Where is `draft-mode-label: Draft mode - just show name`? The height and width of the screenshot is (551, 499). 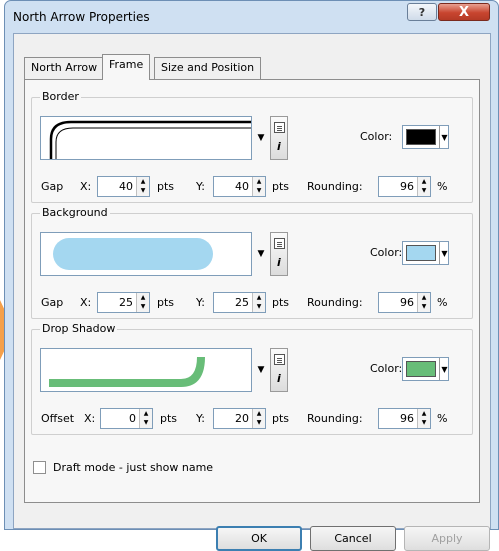
draft-mode-label: Draft mode - just show name is located at coordinates (133, 468).